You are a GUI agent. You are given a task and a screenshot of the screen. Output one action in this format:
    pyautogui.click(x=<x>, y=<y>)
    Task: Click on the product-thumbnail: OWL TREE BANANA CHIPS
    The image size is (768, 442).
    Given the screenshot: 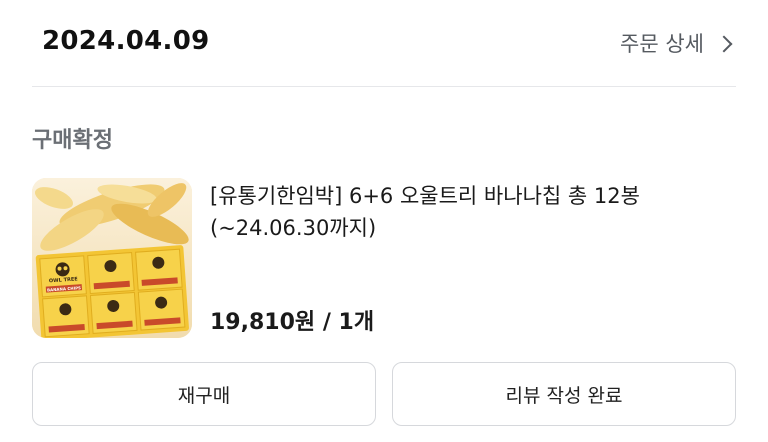 What is the action you would take?
    pyautogui.click(x=112, y=258)
    